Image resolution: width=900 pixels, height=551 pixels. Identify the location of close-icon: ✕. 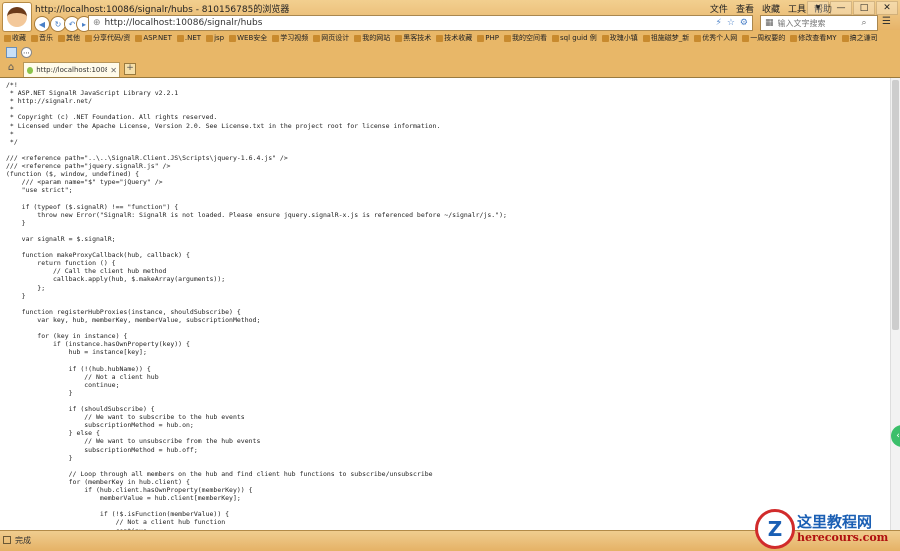
(887, 8).